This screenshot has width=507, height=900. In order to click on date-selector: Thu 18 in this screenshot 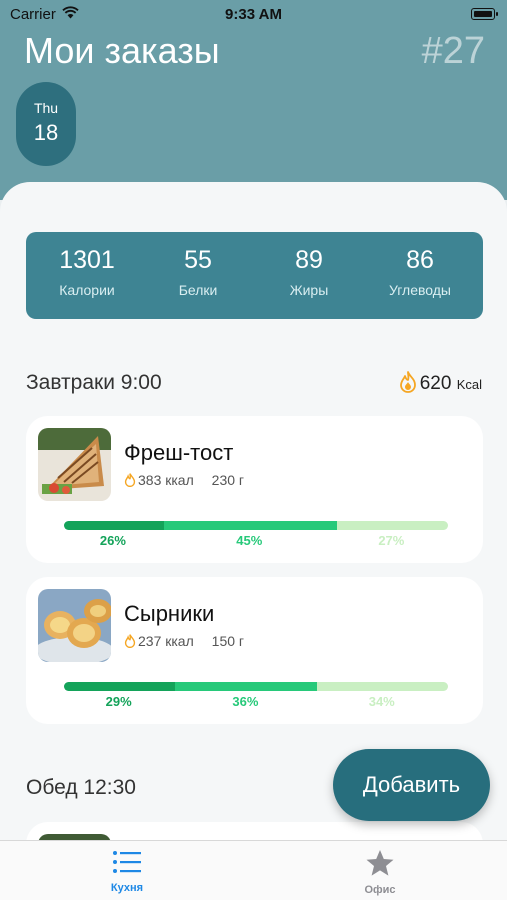, I will do `click(46, 124)`.